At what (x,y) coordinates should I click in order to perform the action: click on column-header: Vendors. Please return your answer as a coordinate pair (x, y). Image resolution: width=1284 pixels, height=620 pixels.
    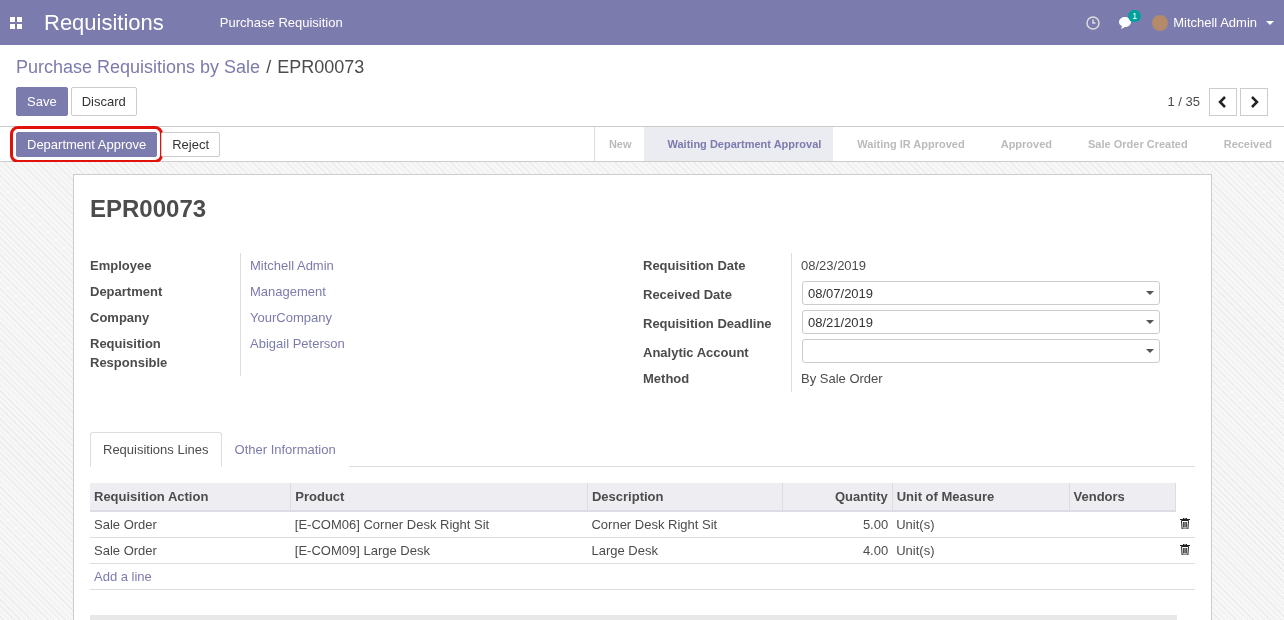
    Looking at the image, I should click on (1122, 497).